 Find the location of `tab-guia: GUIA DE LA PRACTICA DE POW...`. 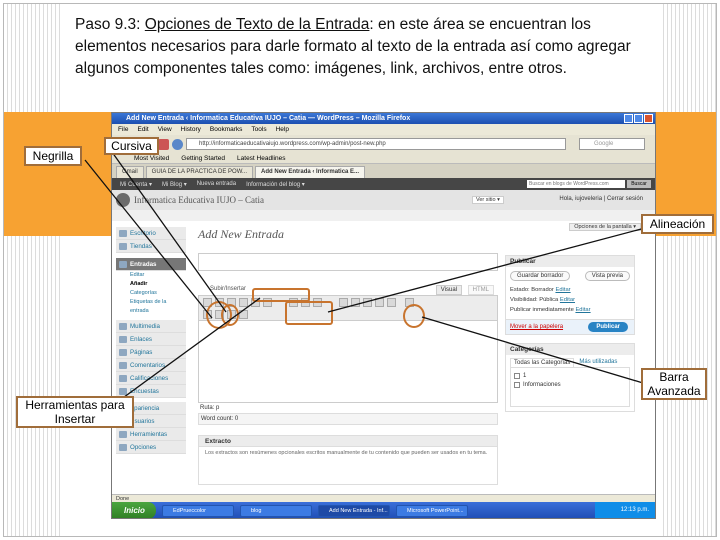

tab-guia: GUIA DE LA PRACTICA DE POW... is located at coordinates (199, 172).